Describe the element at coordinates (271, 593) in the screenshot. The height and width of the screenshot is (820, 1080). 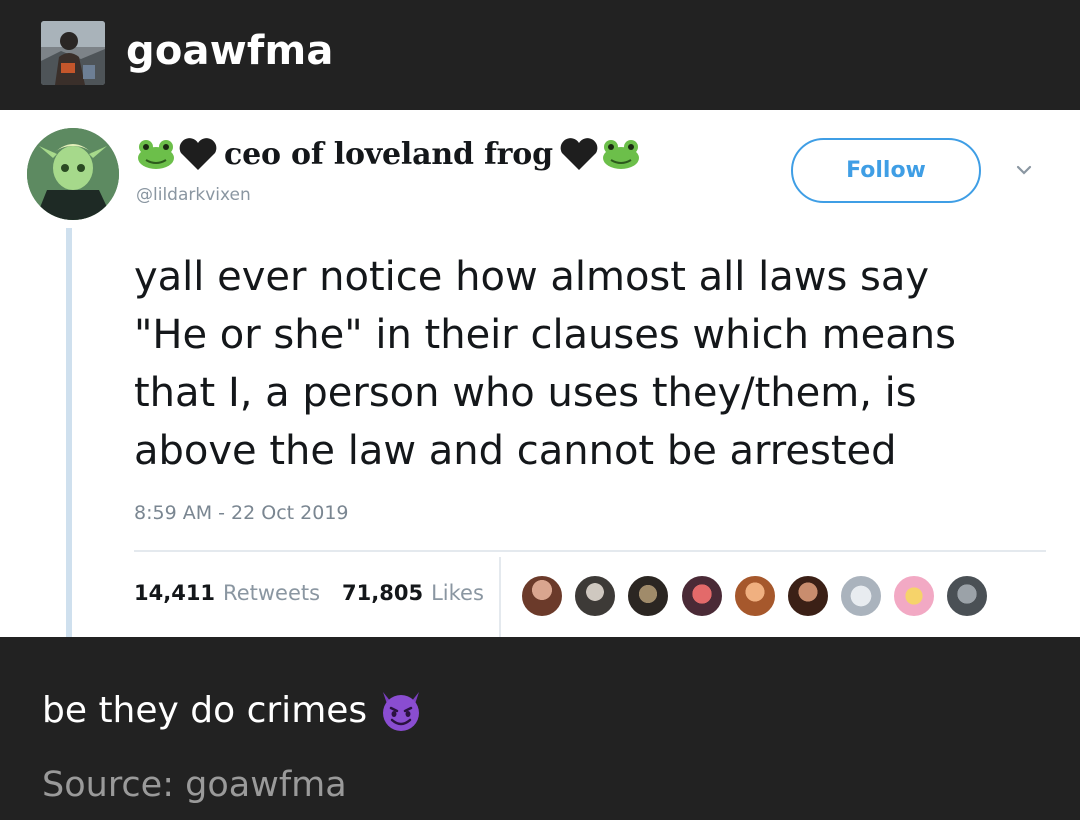
I see `retweets-label: Retweets` at that location.